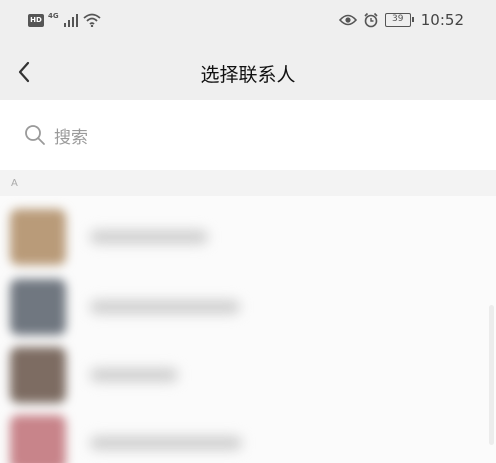  I want to click on wifi-icon, so click(92, 20).